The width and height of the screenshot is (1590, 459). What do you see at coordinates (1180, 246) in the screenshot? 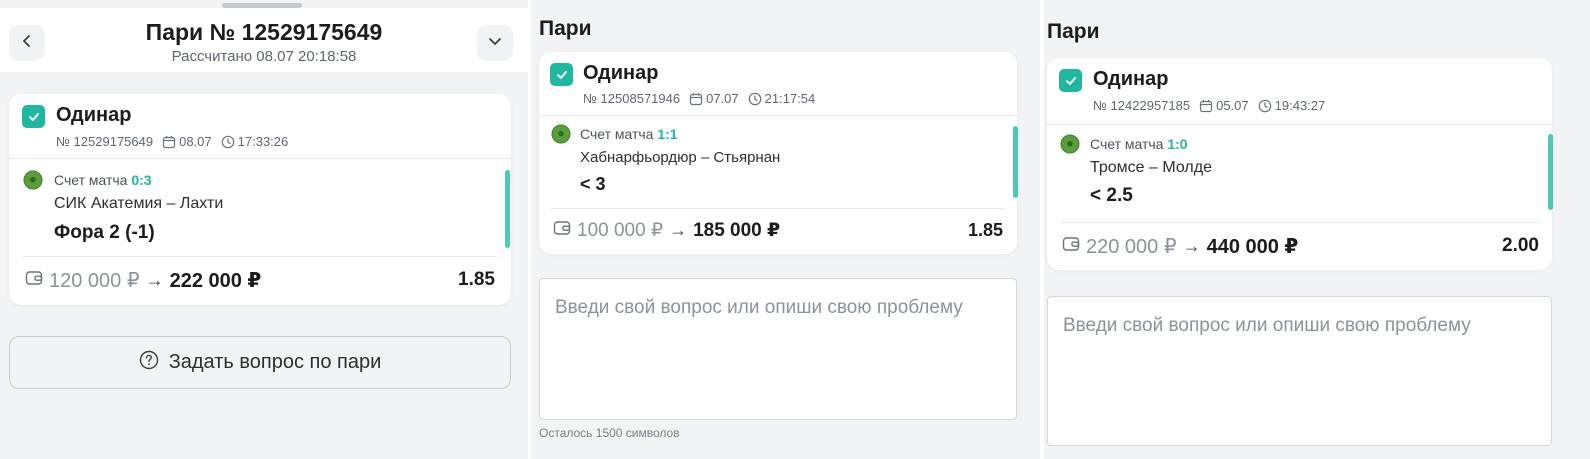
I see `bet-amounts: 220 000 ₽ → 440 000 ₽` at bounding box center [1180, 246].